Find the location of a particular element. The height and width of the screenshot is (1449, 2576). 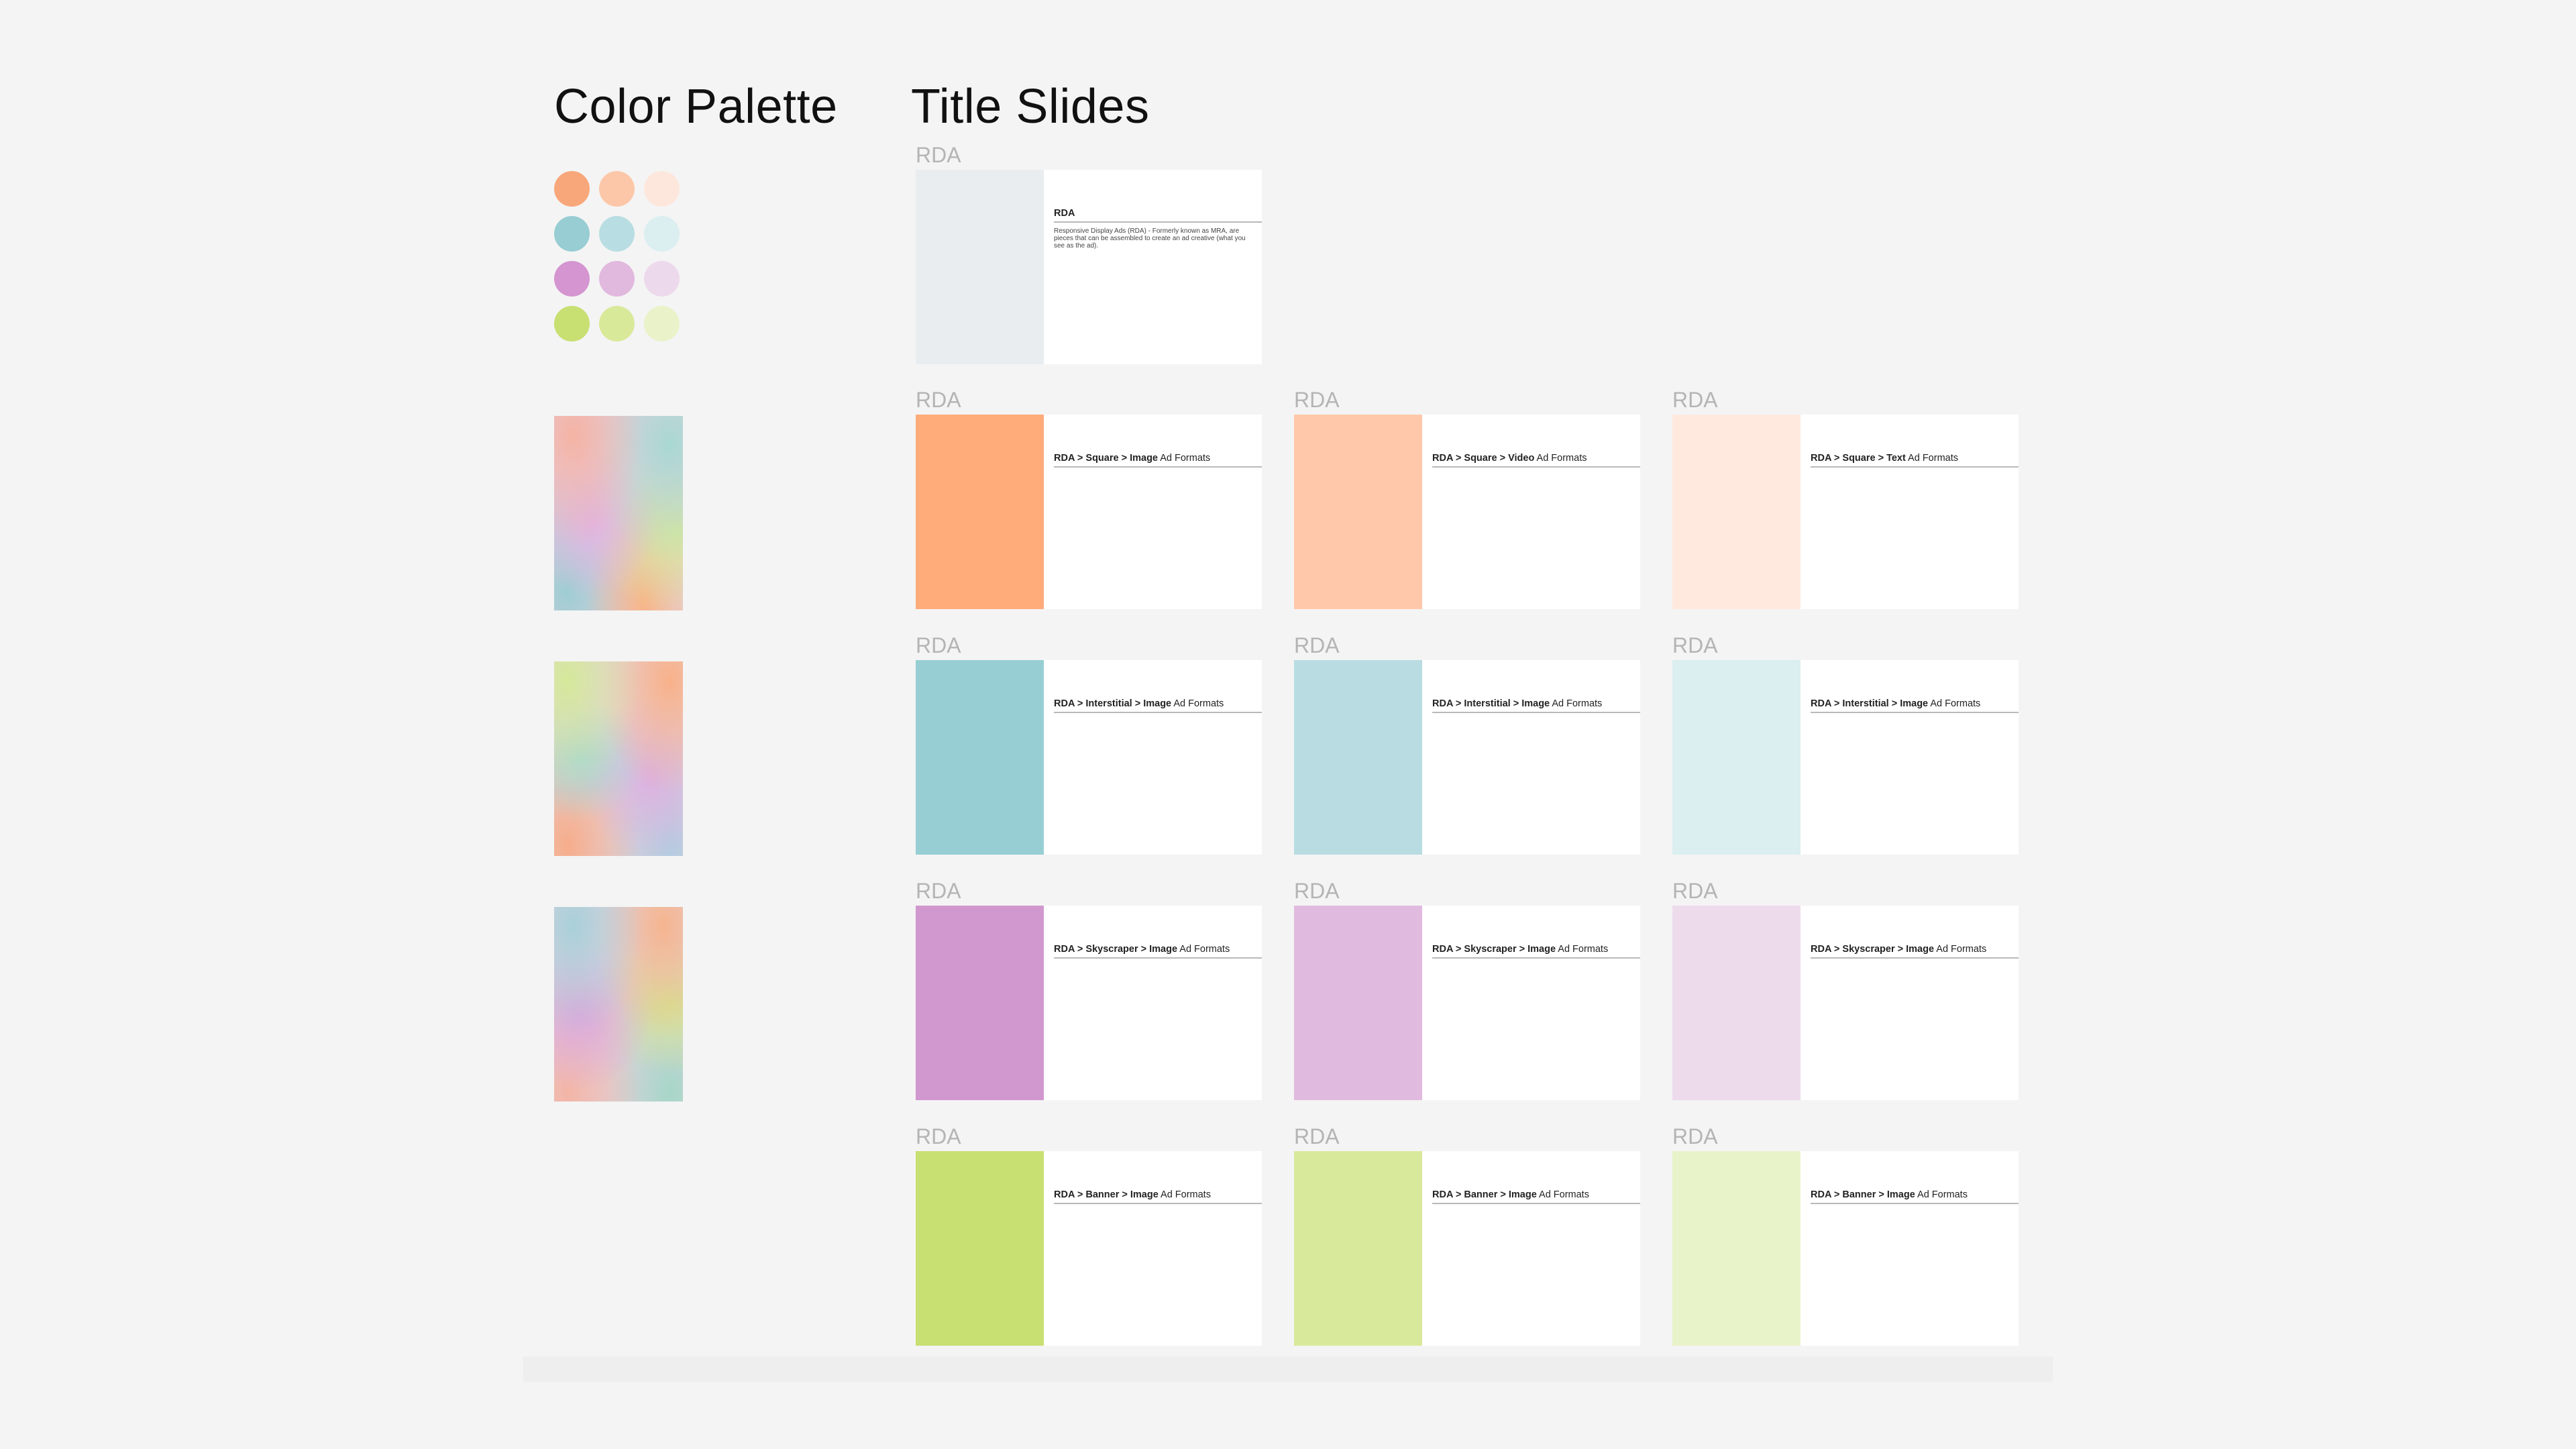

title-slide-card: RDA RDA > Square > Text Ad Formats is located at coordinates (1845, 500).